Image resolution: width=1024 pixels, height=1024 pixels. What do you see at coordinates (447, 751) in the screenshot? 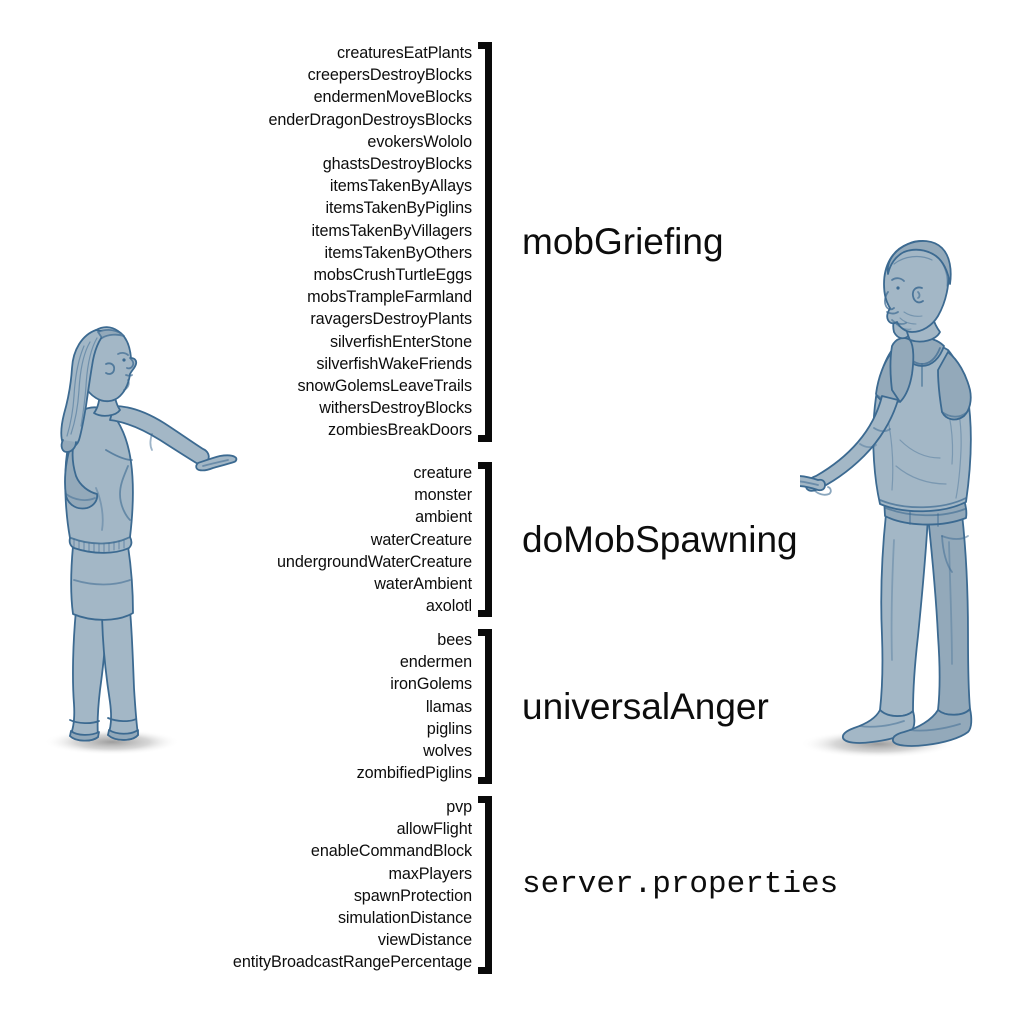
I see `list-item: wolves` at bounding box center [447, 751].